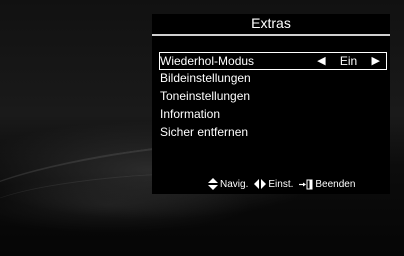 Image resolution: width=404 pixels, height=256 pixels. What do you see at coordinates (205, 78) in the screenshot?
I see `menu-item-label: Bildeinstellungen` at bounding box center [205, 78].